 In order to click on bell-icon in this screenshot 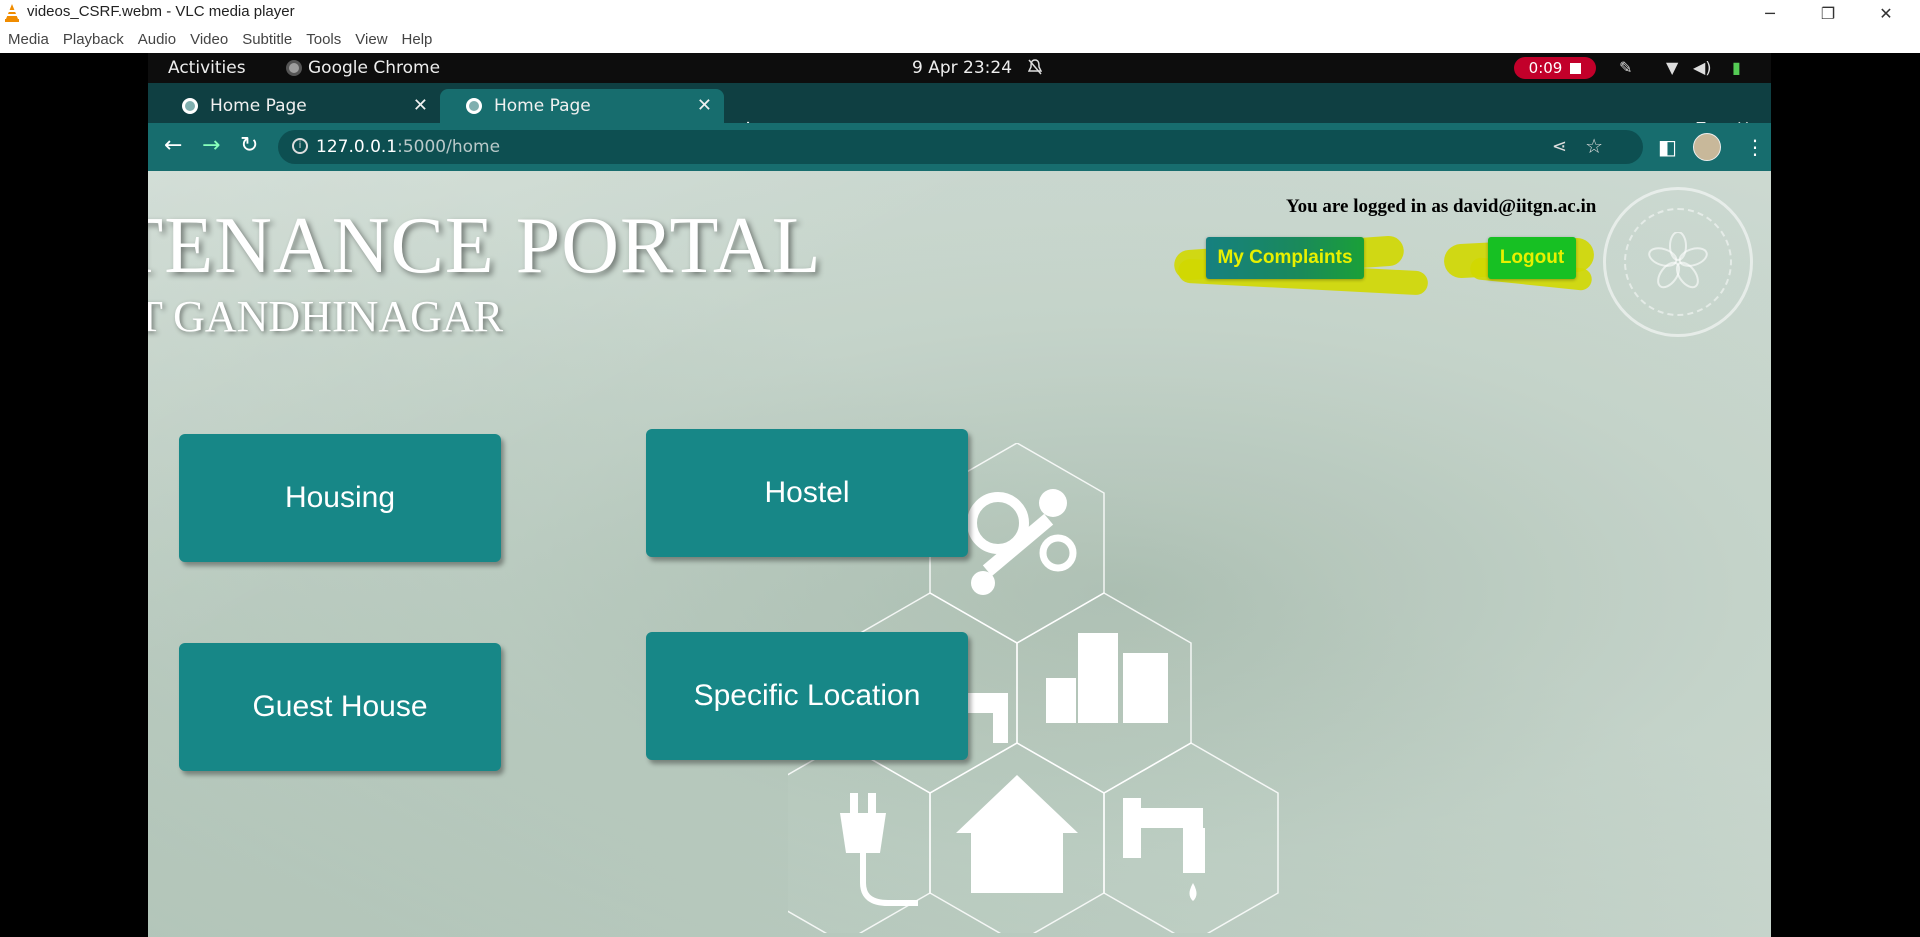, I will do `click(1035, 67)`.